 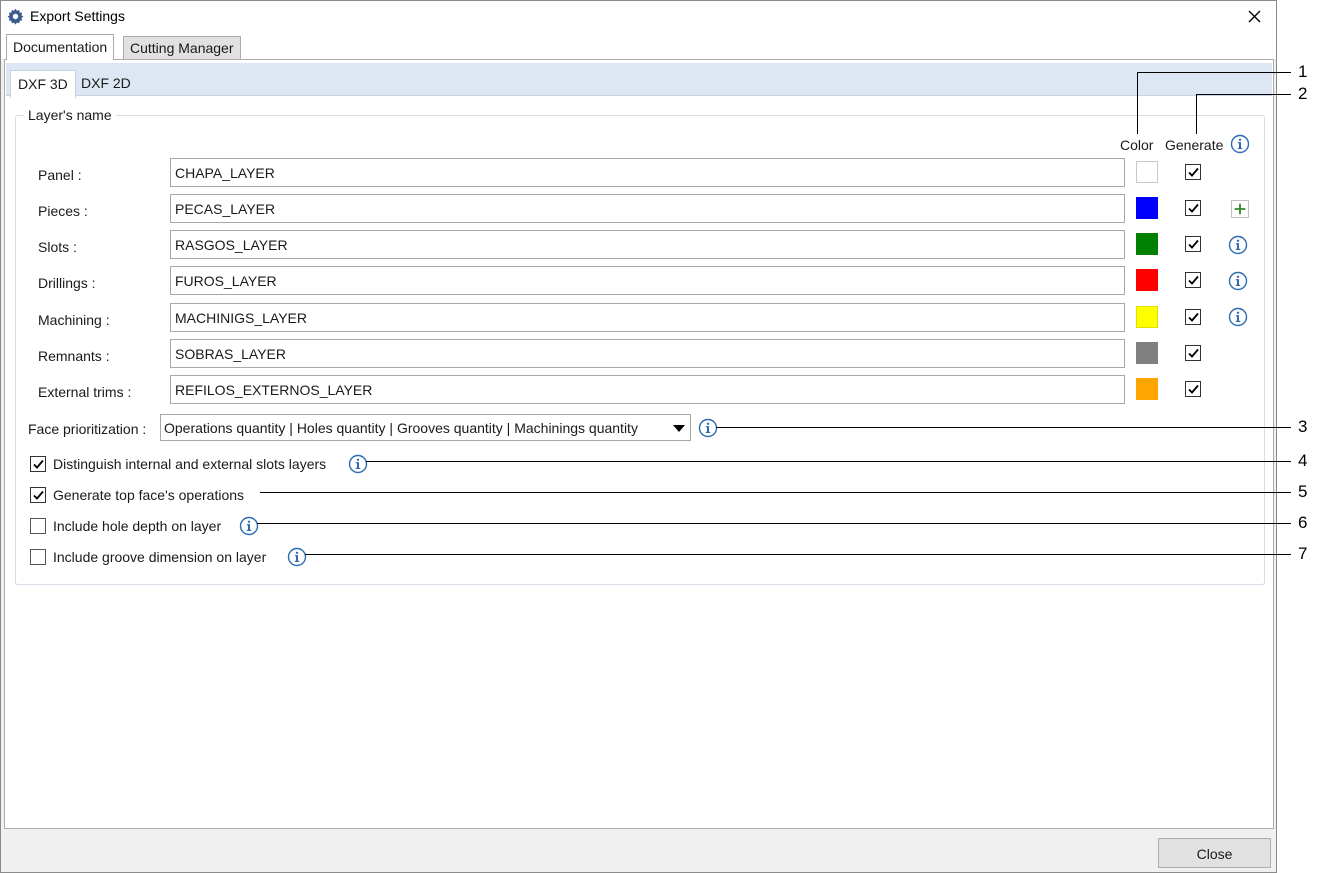 I want to click on groove-dimension-checkbox, so click(x=38, y=557).